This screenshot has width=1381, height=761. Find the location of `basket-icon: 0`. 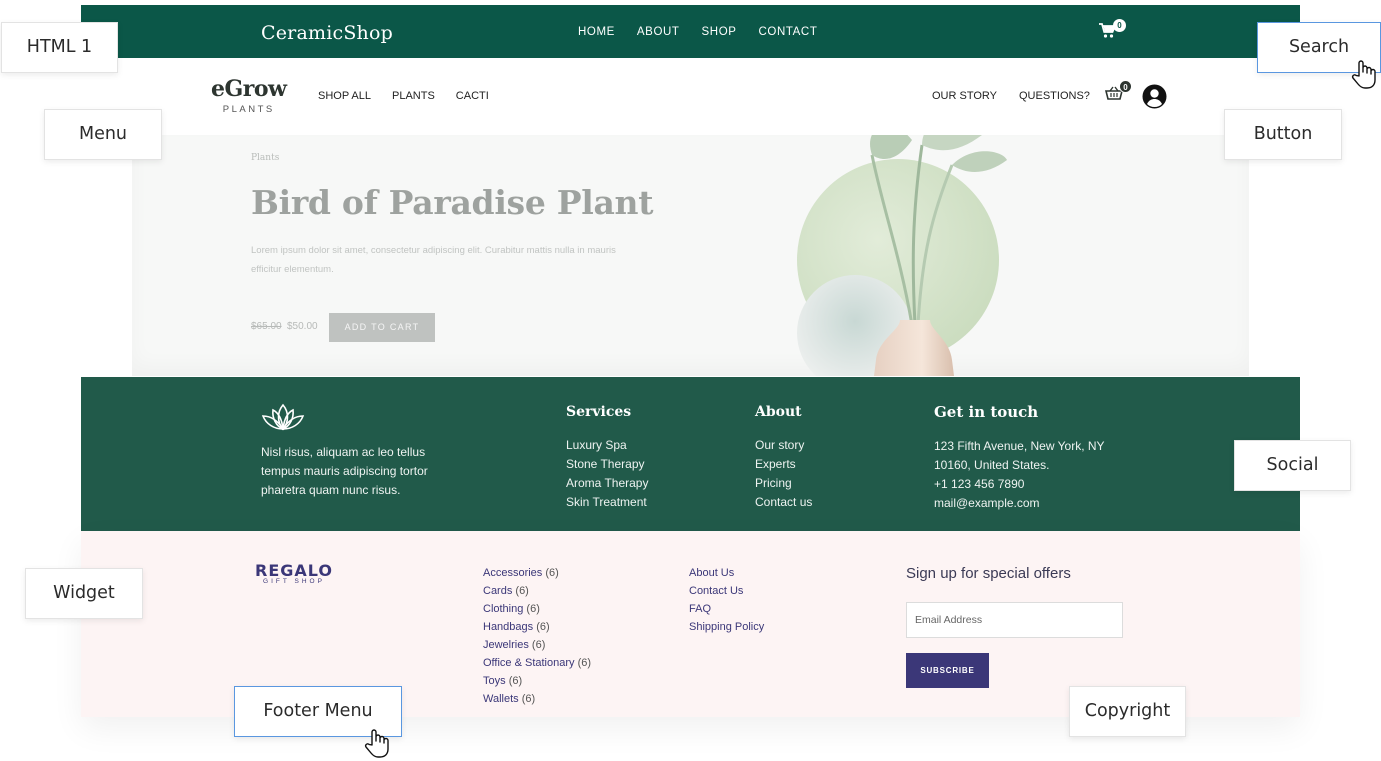

basket-icon: 0 is located at coordinates (1118, 92).